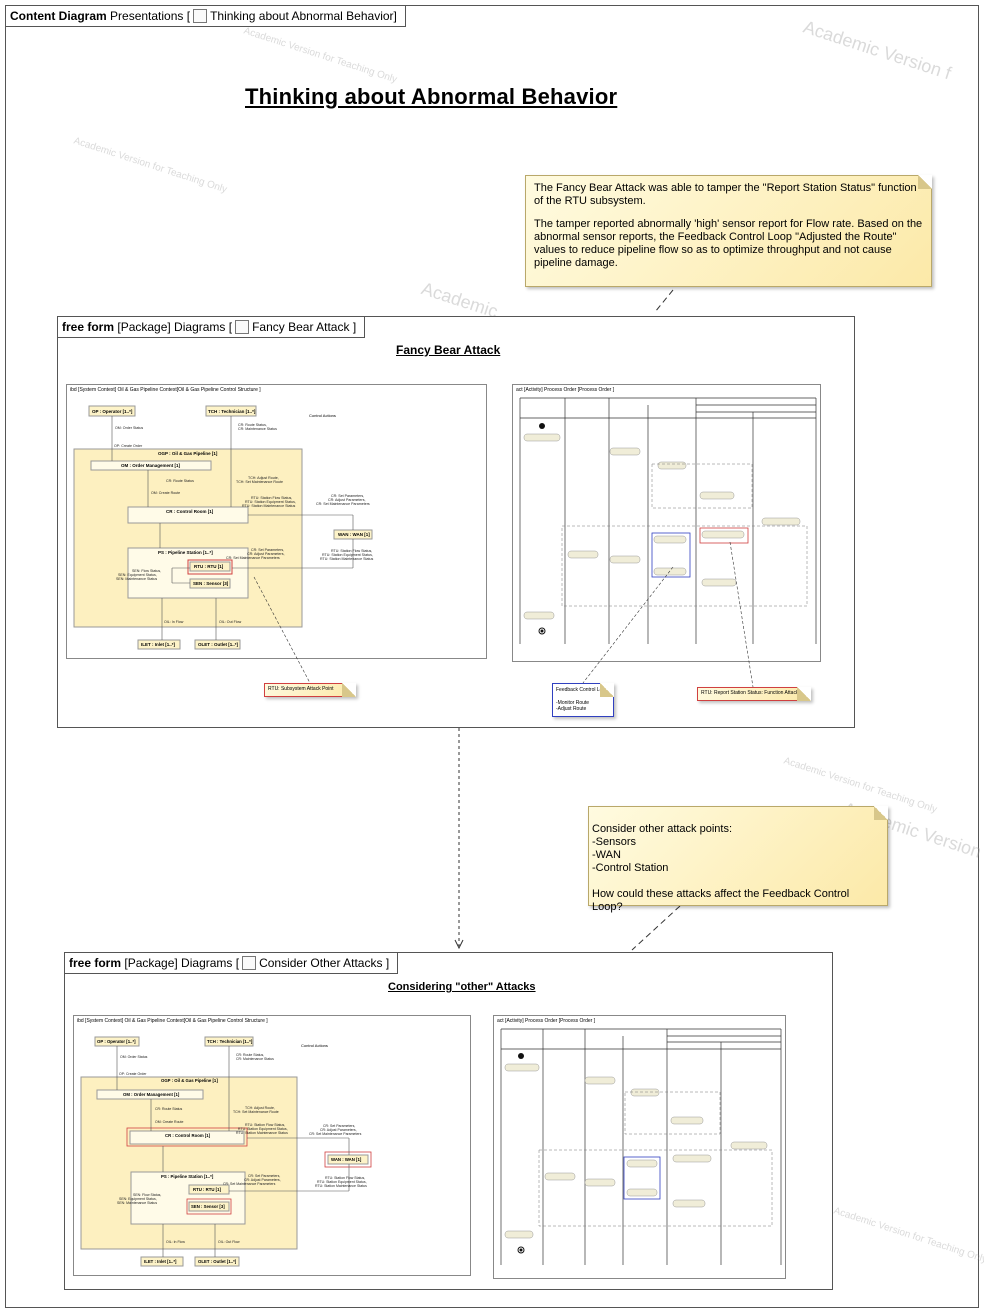 Image resolution: width=984 pixels, height=1313 pixels. I want to click on cr-label: CR : Control Room [1], so click(188, 1135).